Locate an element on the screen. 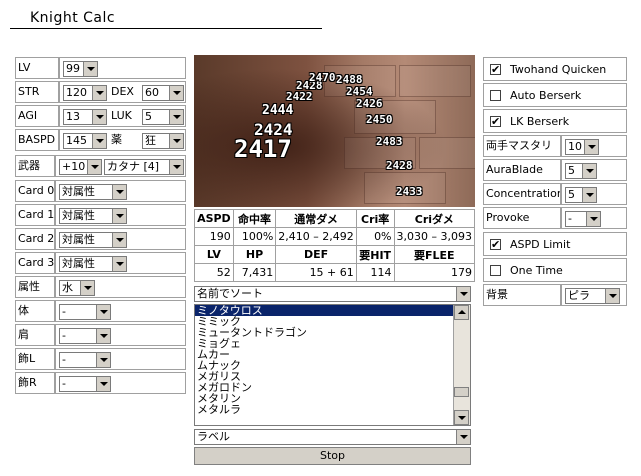 The height and width of the screenshot is (476, 641). lv-select-value: 99 is located at coordinates (73, 68).